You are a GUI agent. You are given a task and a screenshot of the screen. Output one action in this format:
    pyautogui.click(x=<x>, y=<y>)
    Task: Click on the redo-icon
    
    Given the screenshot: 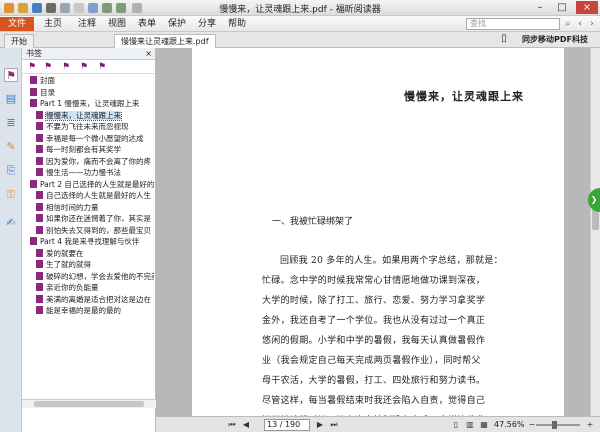 What is the action you would take?
    pyautogui.click(x=121, y=8)
    